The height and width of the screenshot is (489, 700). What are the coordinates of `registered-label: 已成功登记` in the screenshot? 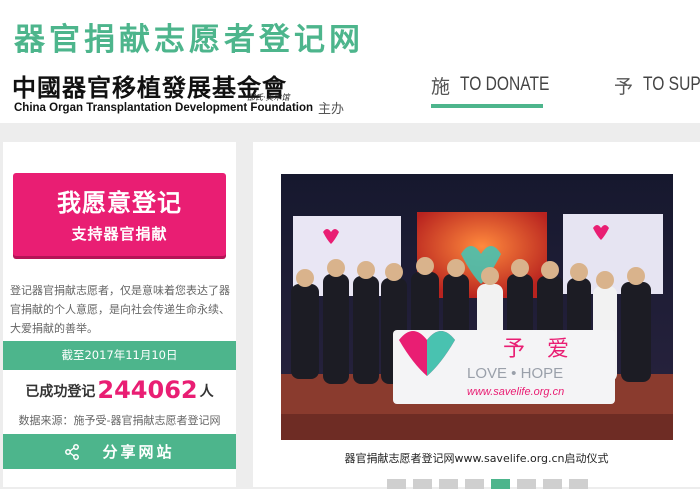 It's located at (60, 392).